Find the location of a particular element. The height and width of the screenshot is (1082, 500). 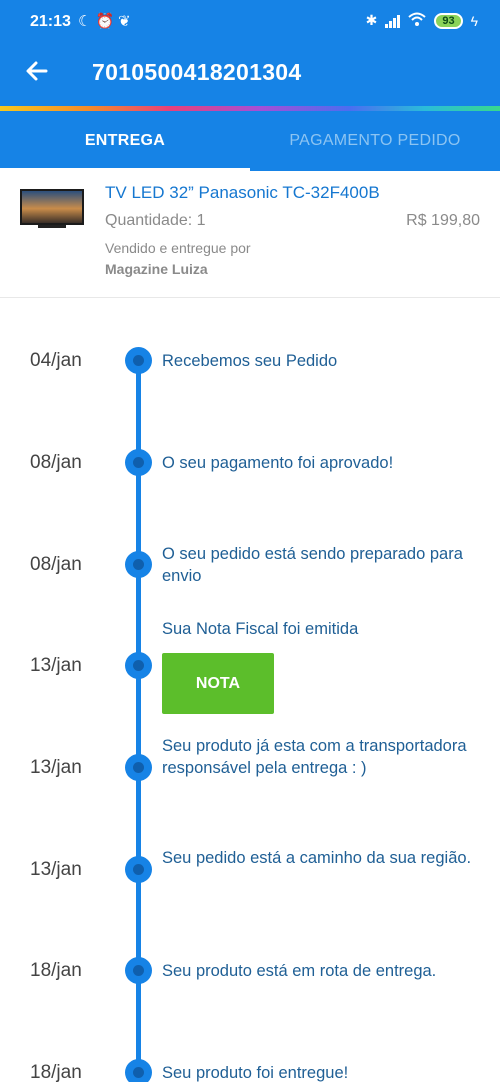

event-message: Seu produto foi entregue! is located at coordinates (255, 1073).